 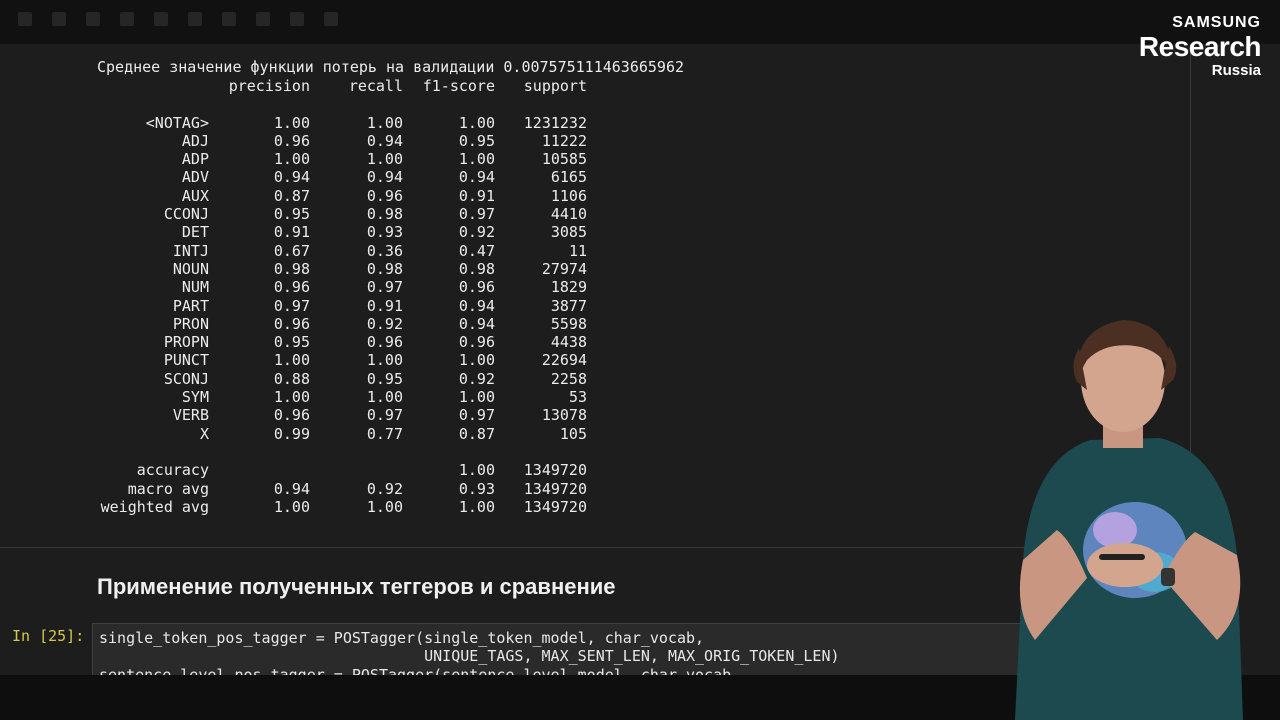 What do you see at coordinates (640, 22) in the screenshot?
I see `notebook-toolbar` at bounding box center [640, 22].